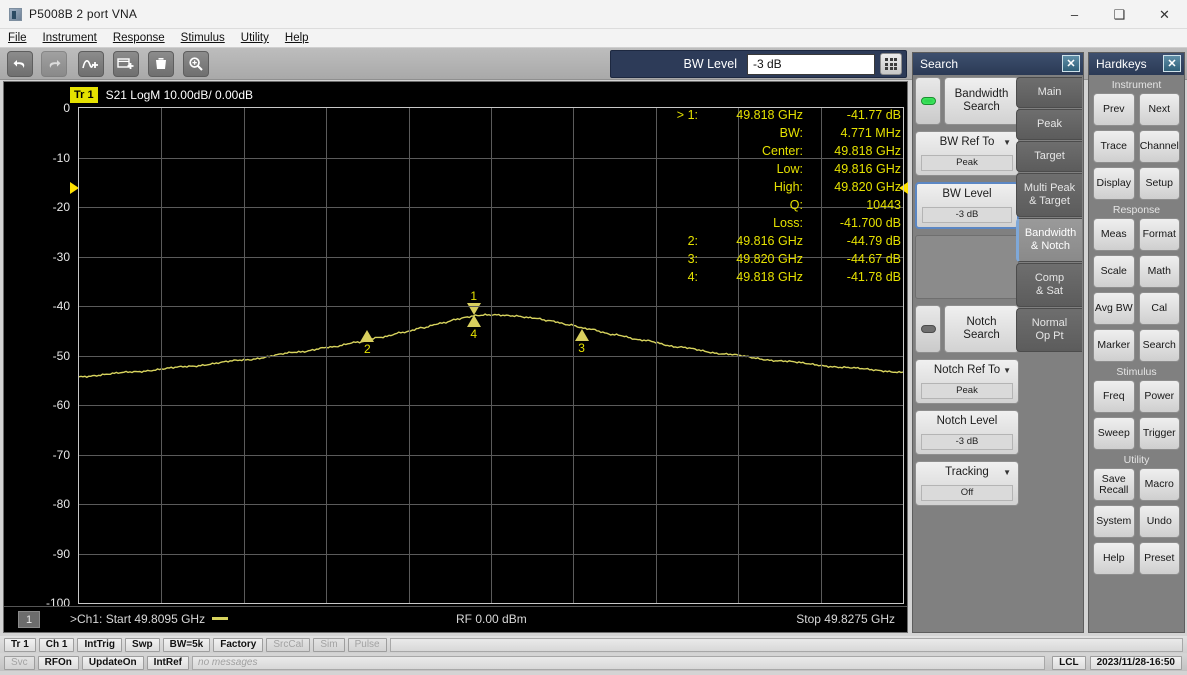 The height and width of the screenshot is (675, 1187). I want to click on redo-icon, so click(54, 64).